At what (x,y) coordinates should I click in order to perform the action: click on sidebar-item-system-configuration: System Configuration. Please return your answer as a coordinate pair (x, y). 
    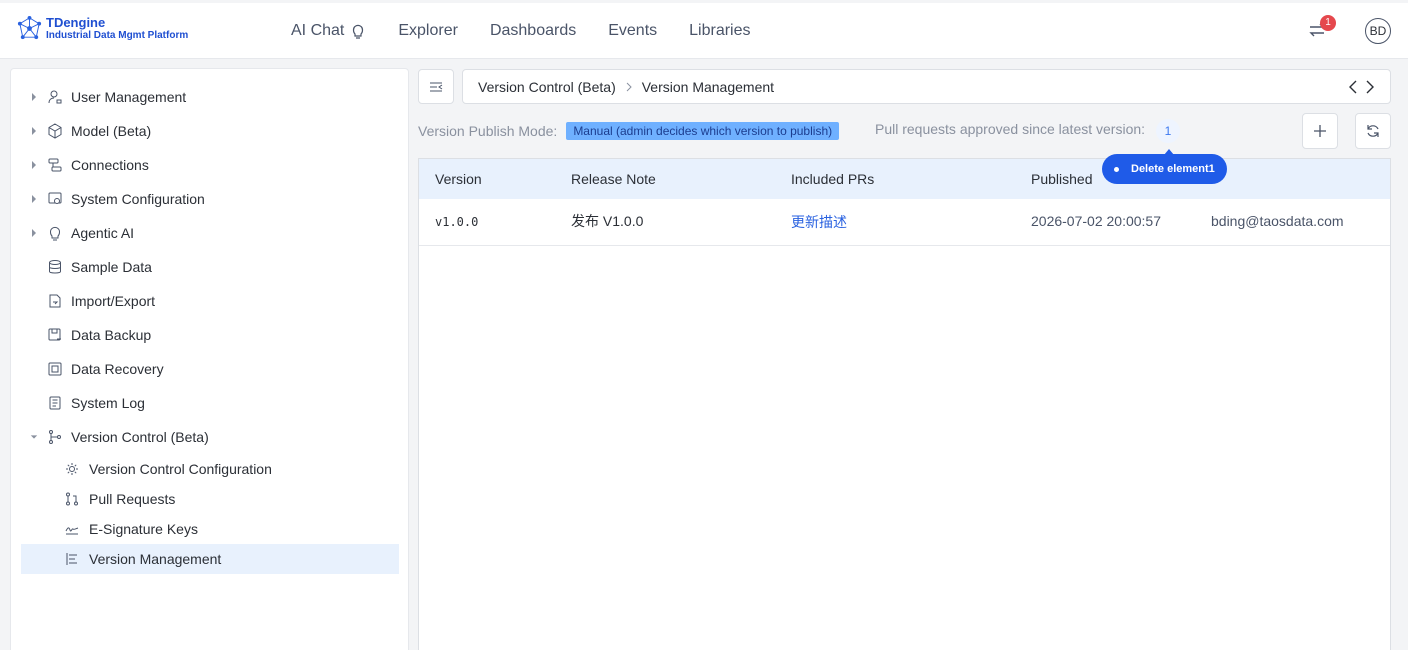
    Looking at the image, I should click on (205, 199).